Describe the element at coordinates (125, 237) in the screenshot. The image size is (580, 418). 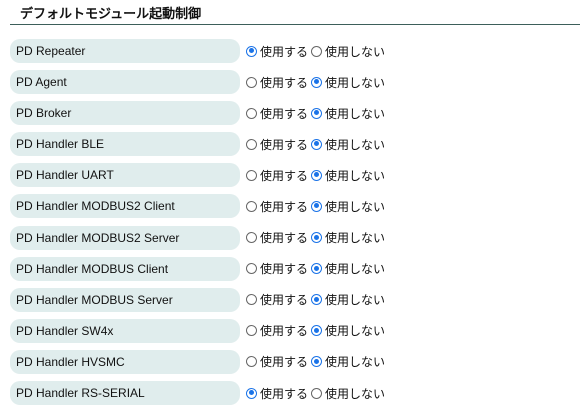
I see `module-label: PD Handler MODBUS2 Server` at that location.